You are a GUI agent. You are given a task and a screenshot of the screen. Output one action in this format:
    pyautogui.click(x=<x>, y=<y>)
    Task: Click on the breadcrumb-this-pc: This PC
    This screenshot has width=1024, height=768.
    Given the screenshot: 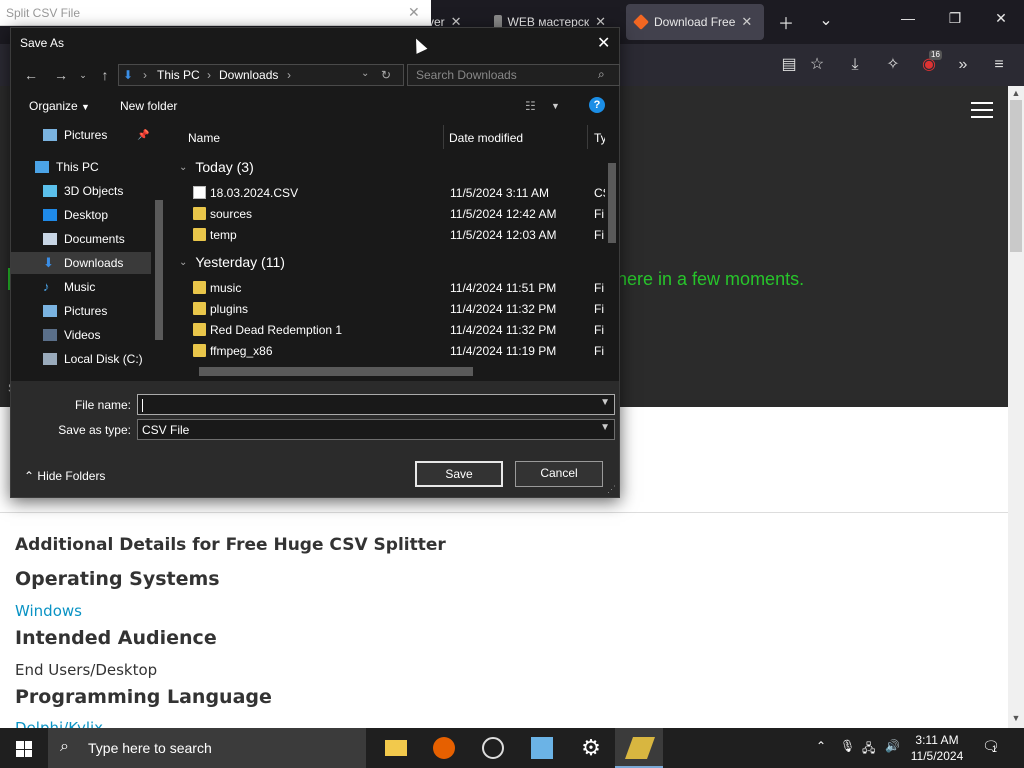 What is the action you would take?
    pyautogui.click(x=178, y=75)
    